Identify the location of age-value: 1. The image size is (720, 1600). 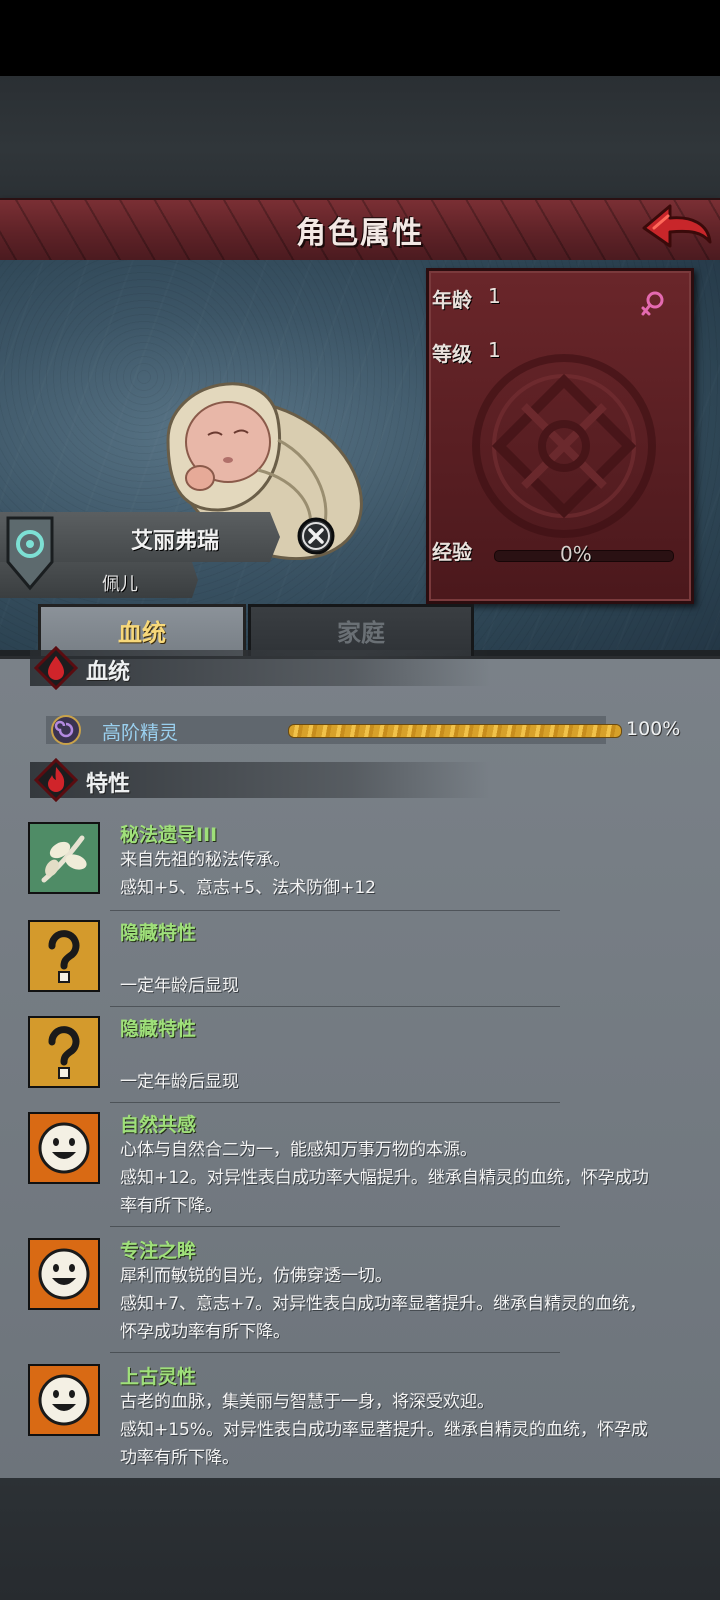
(494, 296).